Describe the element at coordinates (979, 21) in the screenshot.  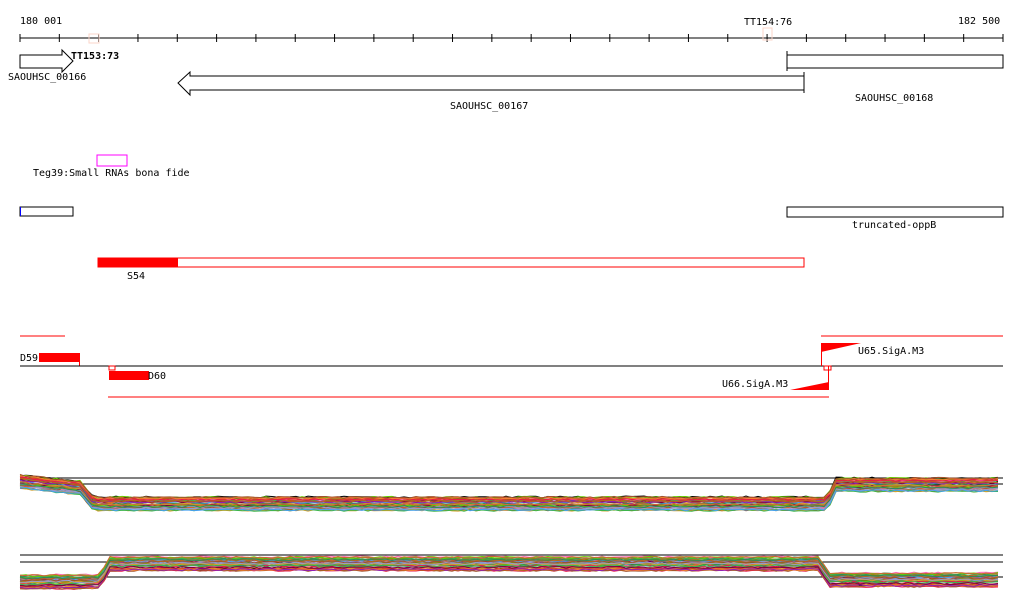
I see `ruler-end-label: 182 500` at that location.